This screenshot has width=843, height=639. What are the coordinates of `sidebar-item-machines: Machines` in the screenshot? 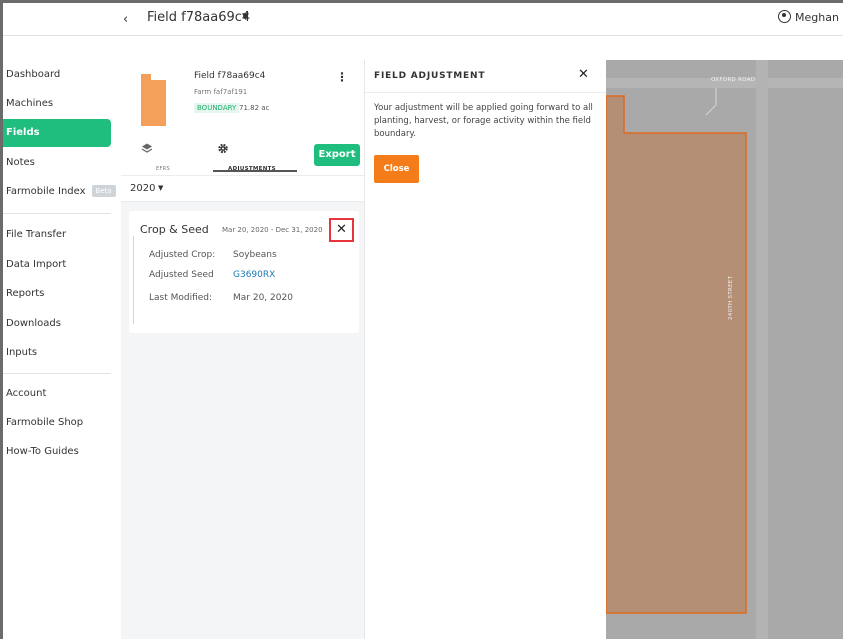 It's located at (57, 104).